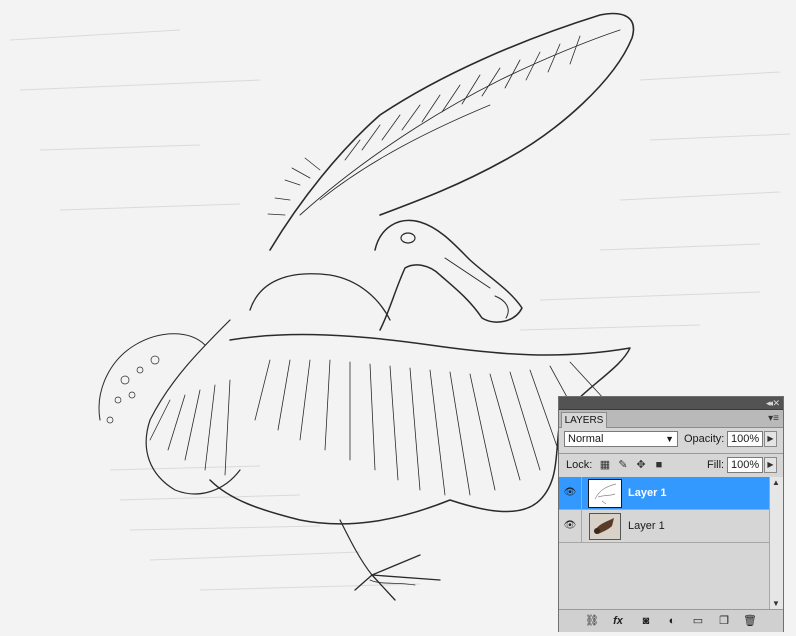  I want to click on layers-list: 👁 Layer 1 👁 Layer 1, so click(664, 543).